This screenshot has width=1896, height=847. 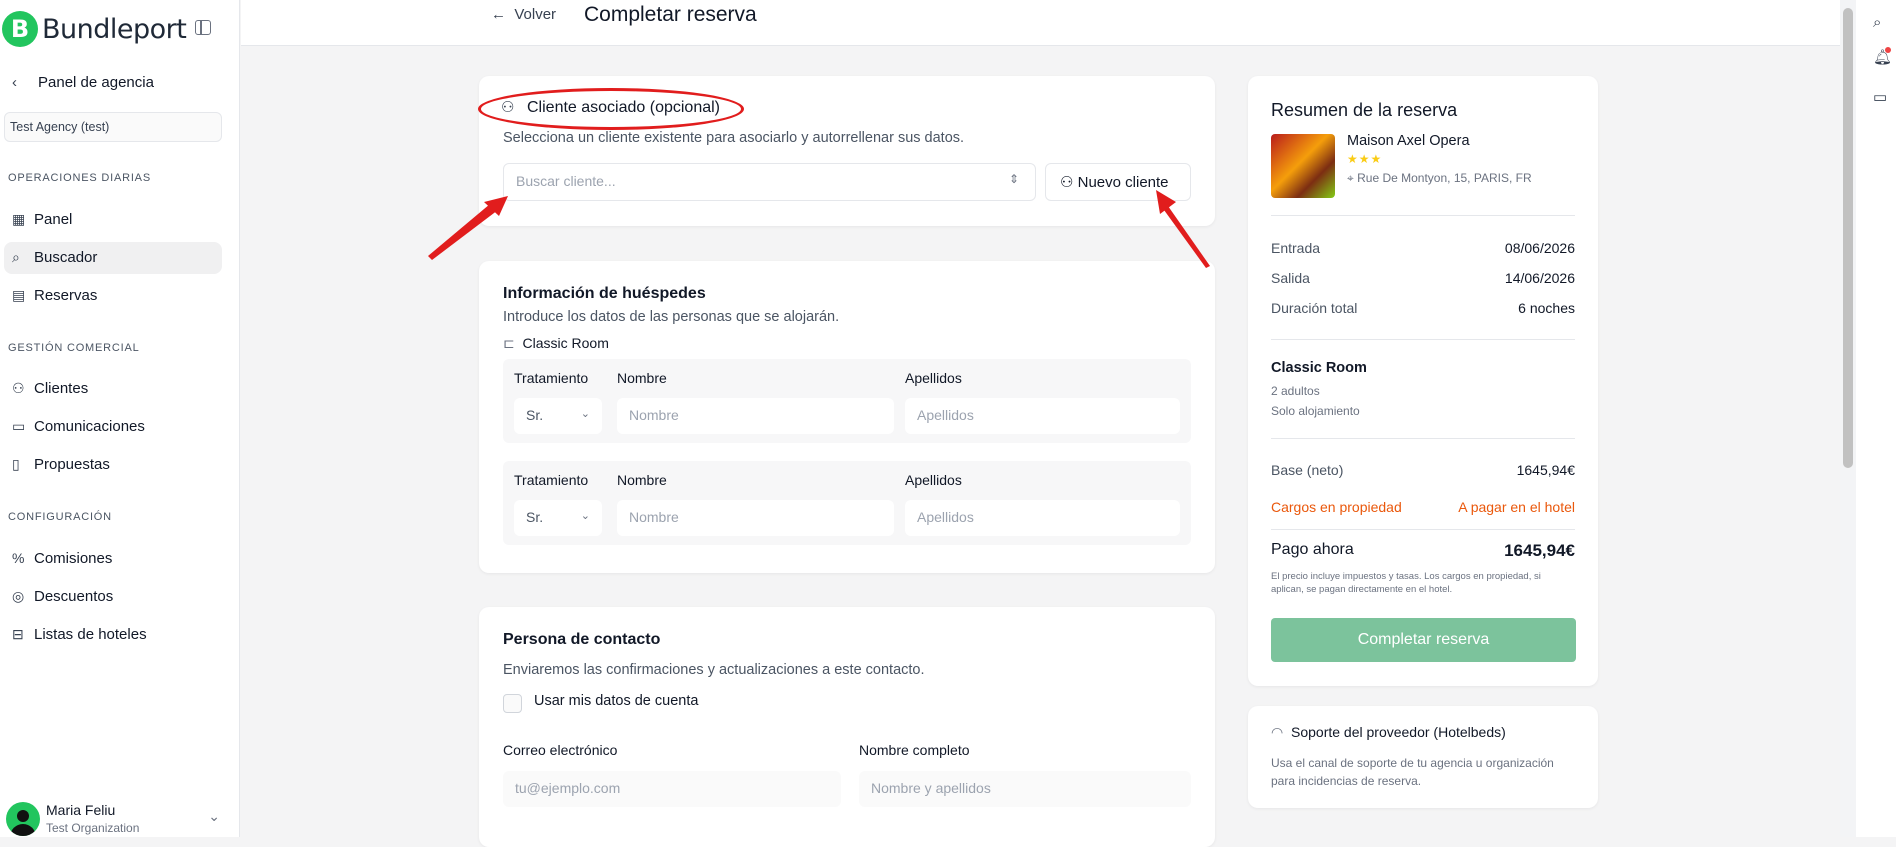 I want to click on notification-dot, so click(x=1888, y=50).